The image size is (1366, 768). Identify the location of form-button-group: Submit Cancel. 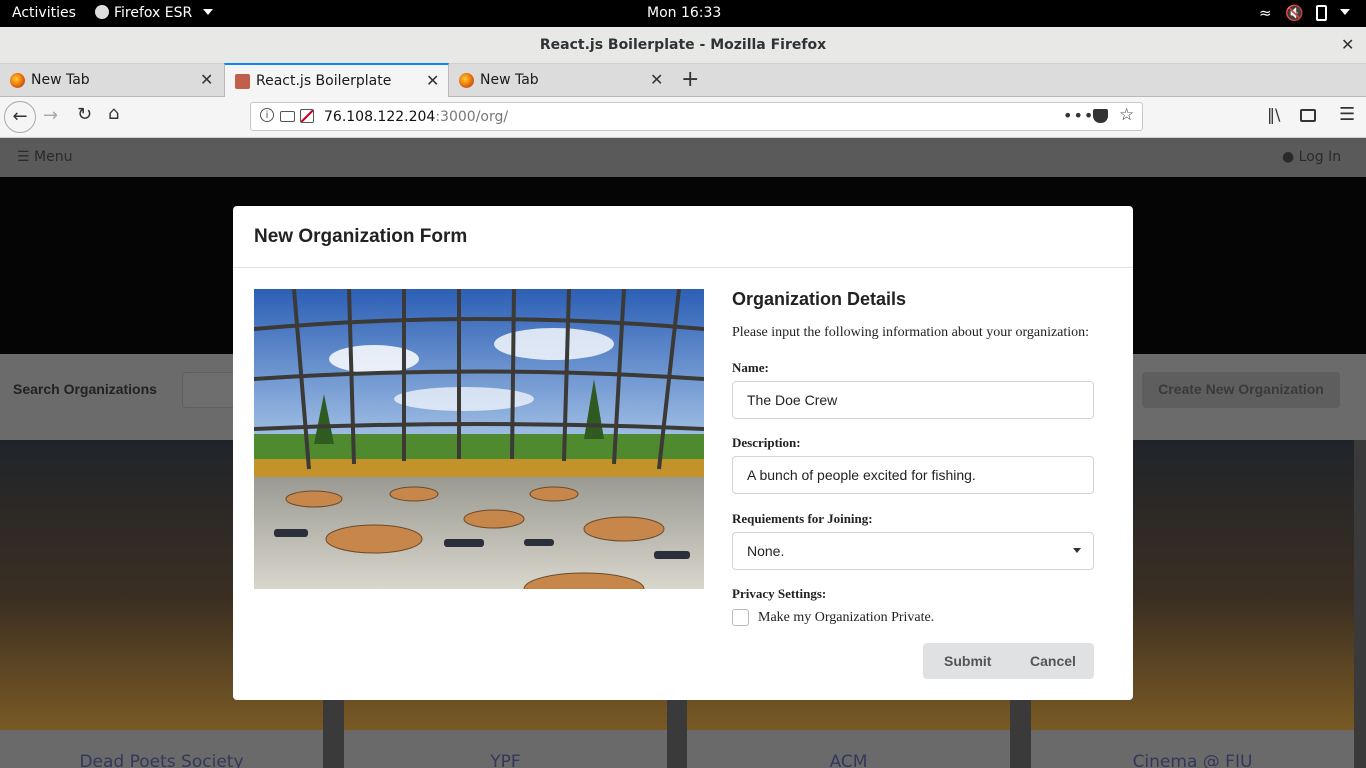
(1008, 661).